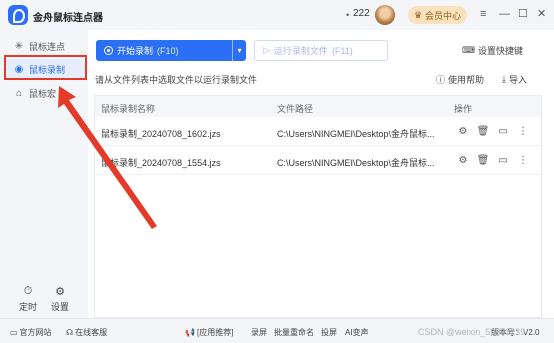  What do you see at coordinates (176, 80) in the screenshot?
I see `hint-text: 请从文件列表中选取文件以运行录制文件` at bounding box center [176, 80].